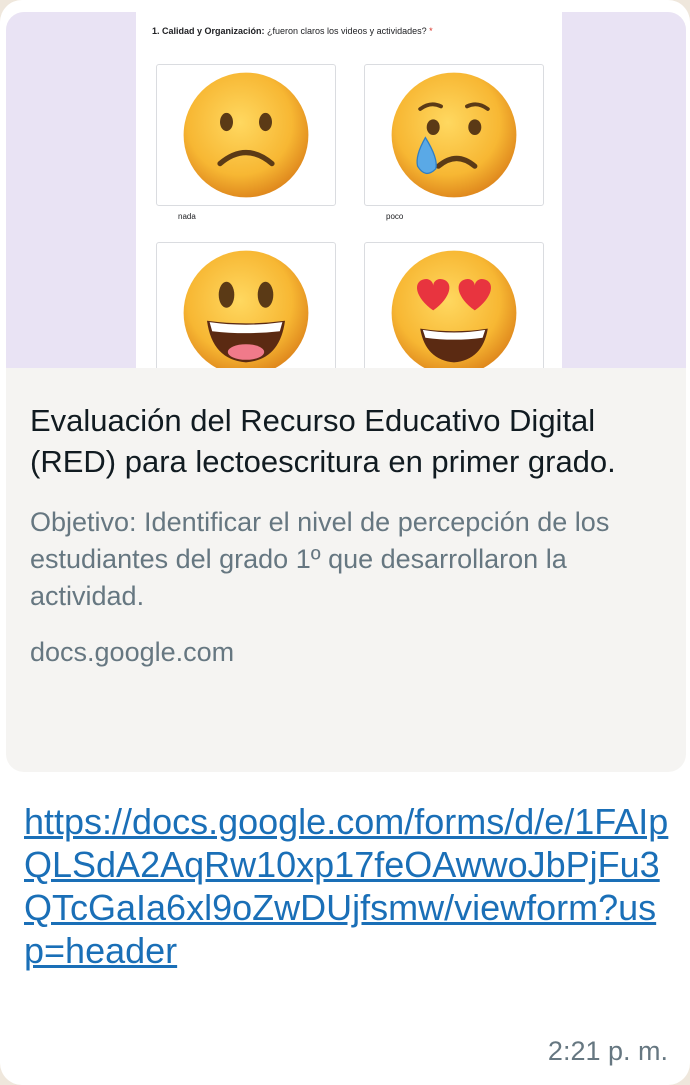  What do you see at coordinates (454, 308) in the screenshot?
I see `heart-eyes-emoji-icon` at bounding box center [454, 308].